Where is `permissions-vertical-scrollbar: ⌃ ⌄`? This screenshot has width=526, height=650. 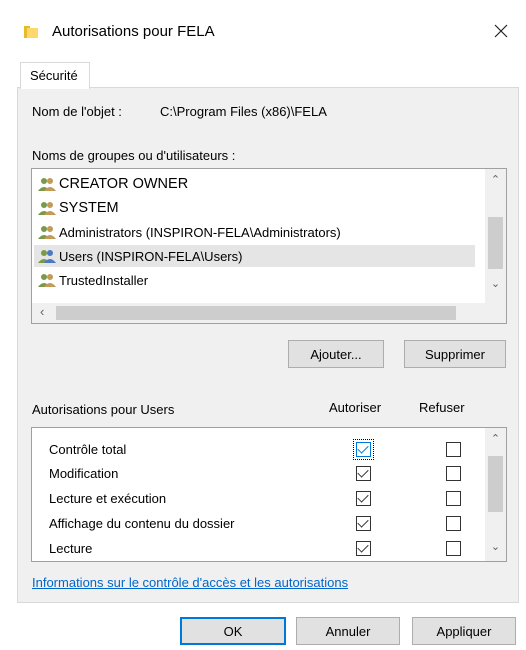
permissions-vertical-scrollbar: ⌃ ⌄ is located at coordinates (495, 494).